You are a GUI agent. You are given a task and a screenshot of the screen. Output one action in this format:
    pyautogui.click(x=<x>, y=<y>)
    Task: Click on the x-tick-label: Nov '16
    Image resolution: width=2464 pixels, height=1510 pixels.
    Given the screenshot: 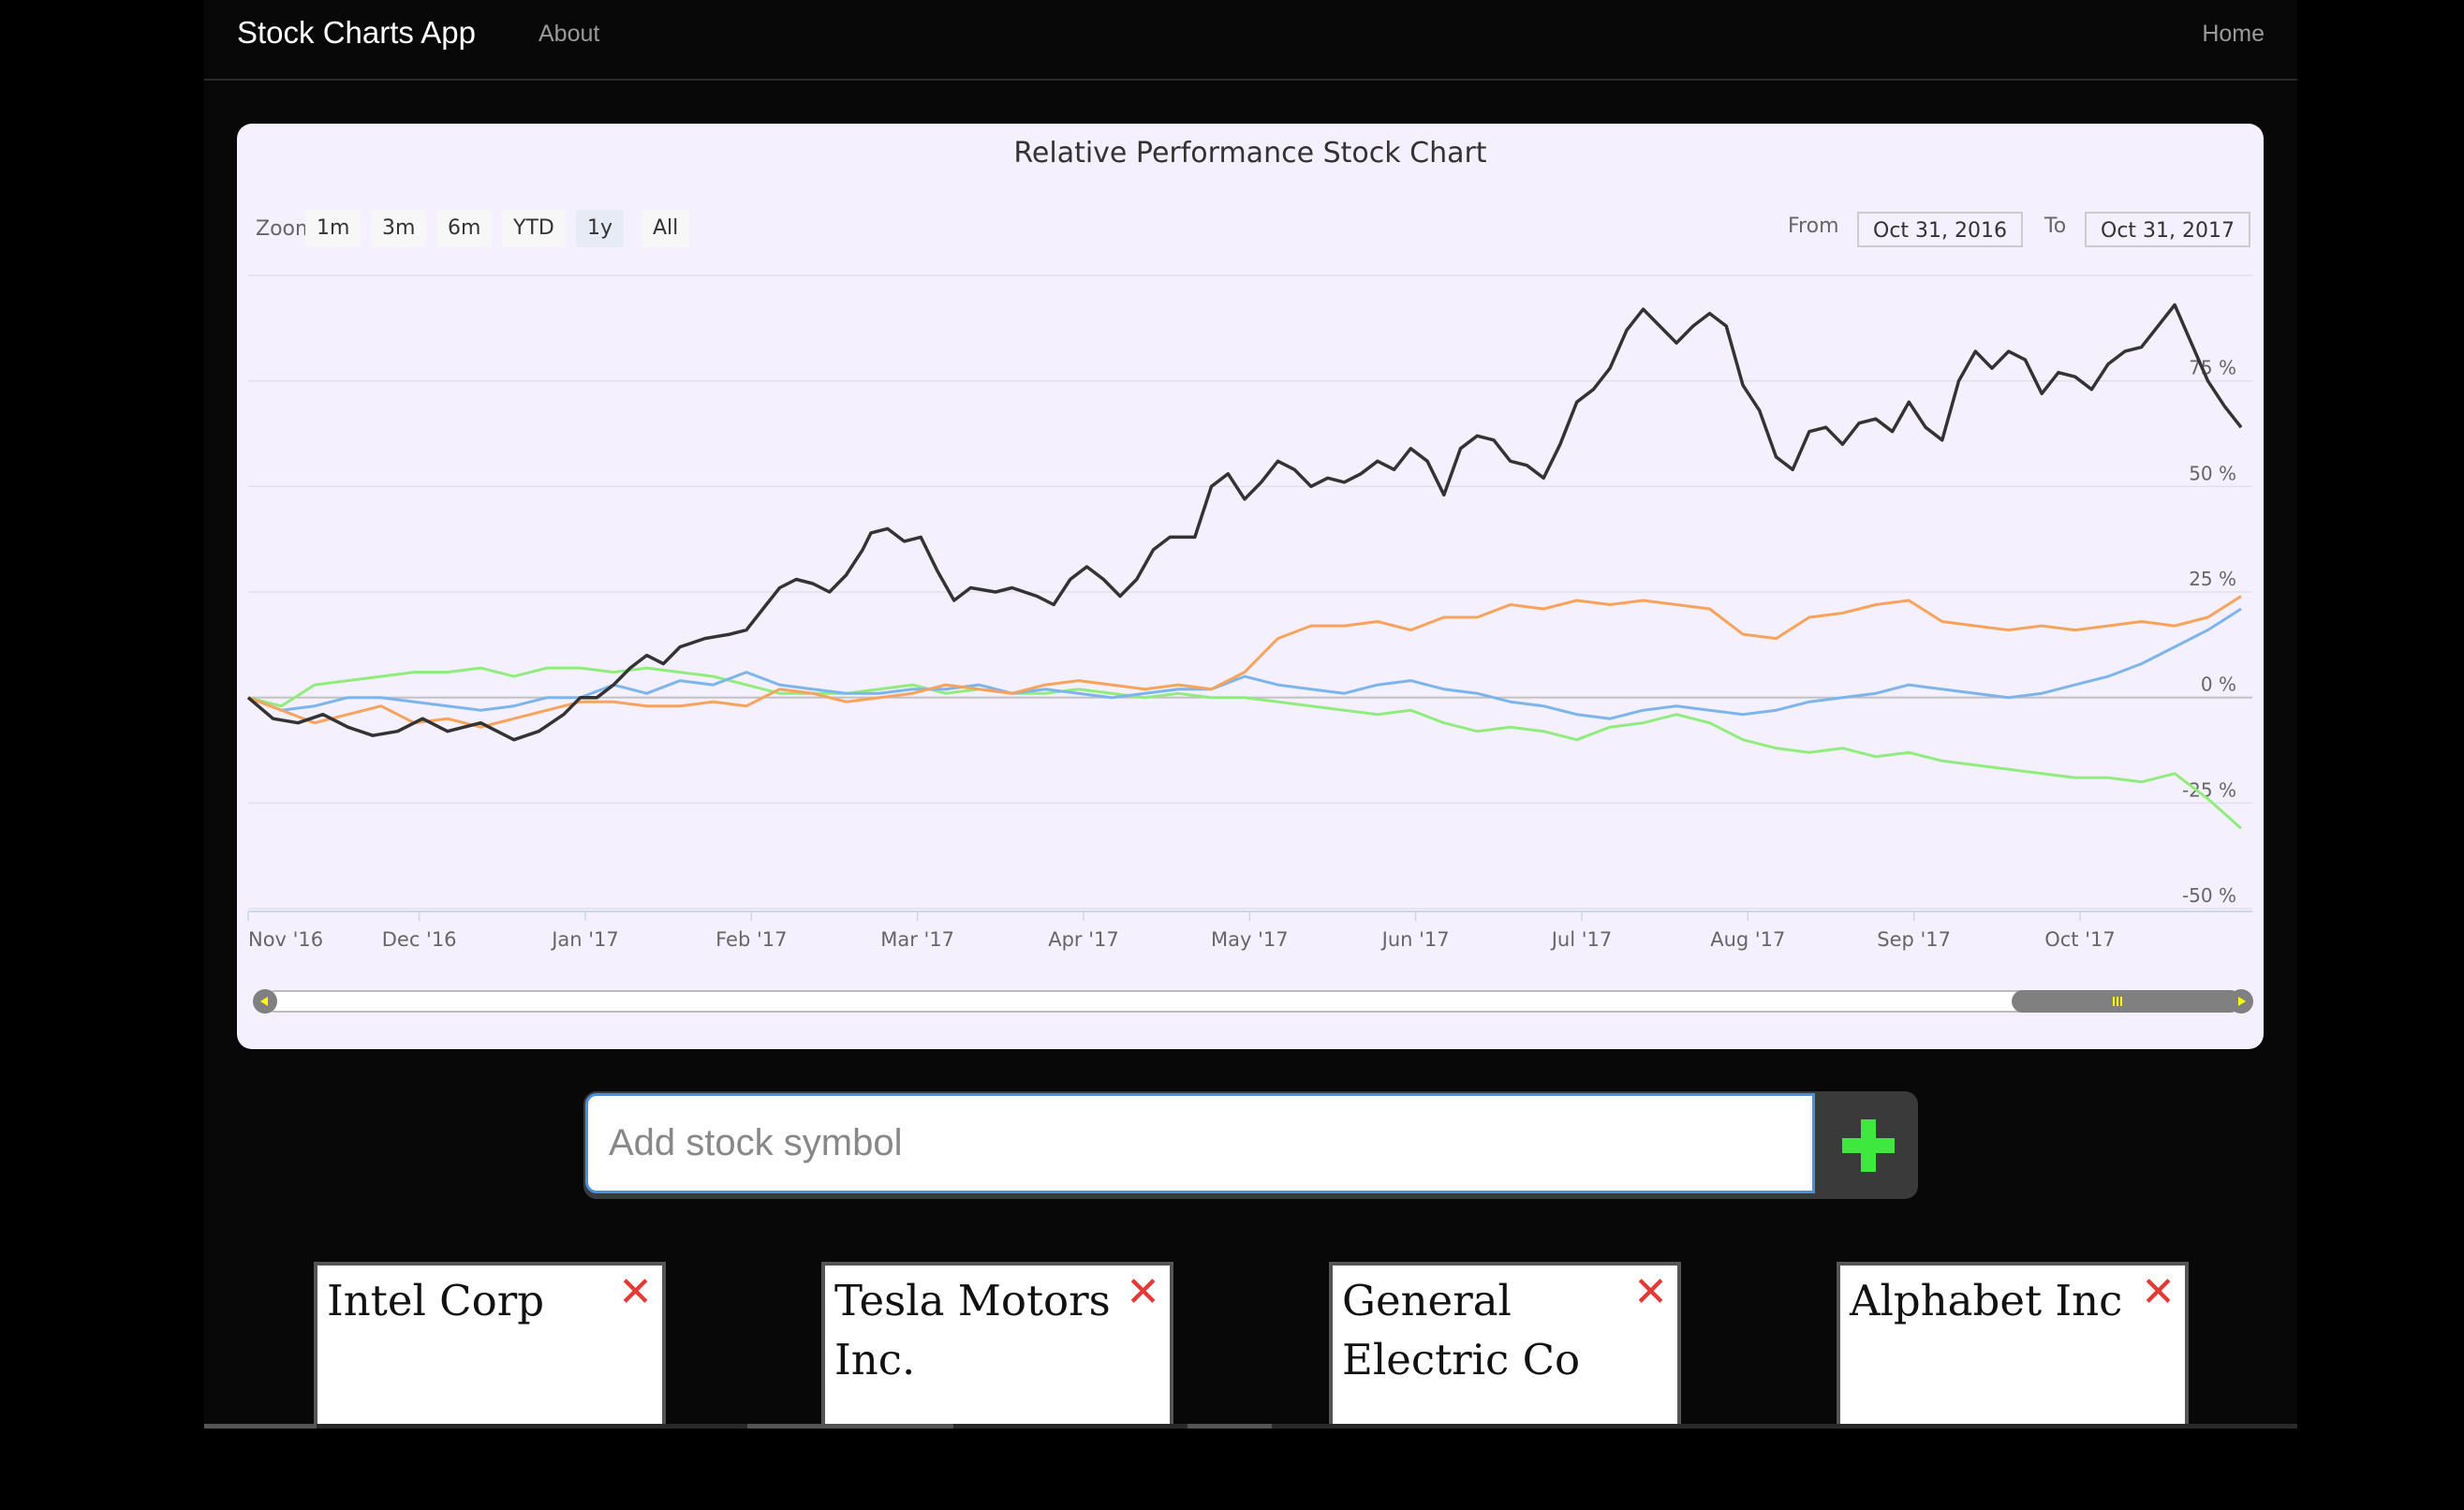 What is the action you would take?
    pyautogui.click(x=285, y=939)
    